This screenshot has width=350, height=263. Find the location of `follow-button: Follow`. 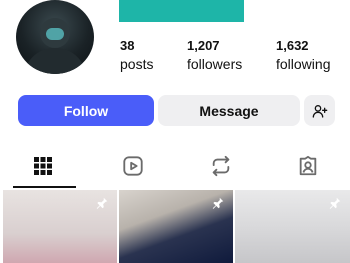

follow-button: Follow is located at coordinates (86, 110).